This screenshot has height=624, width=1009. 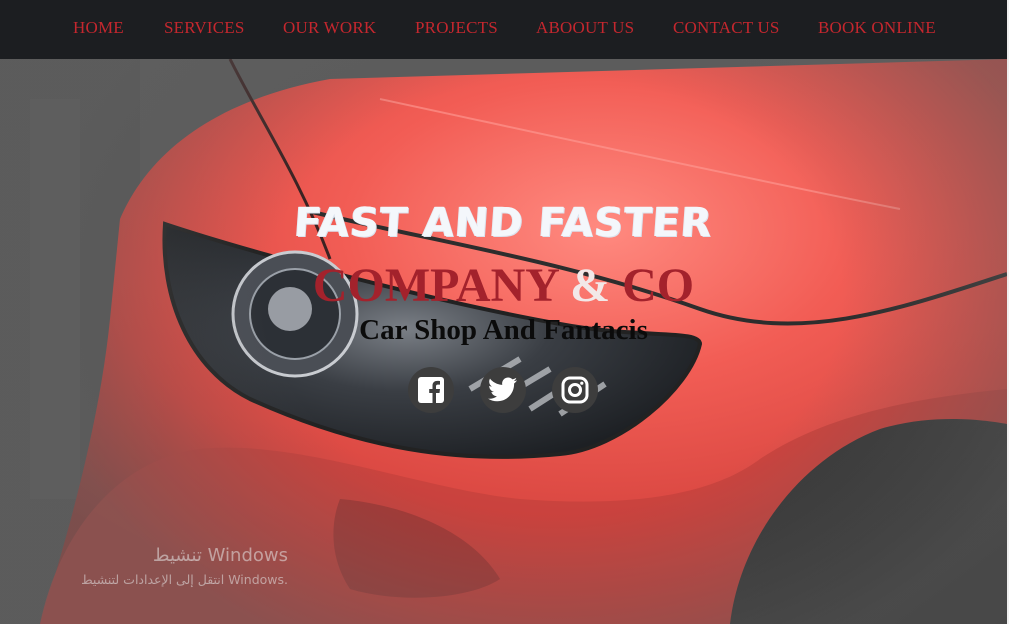 I want to click on nav-item-book-online: BOOK ONLINE, so click(x=877, y=28).